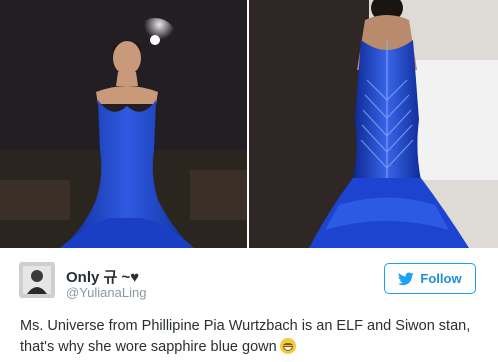 The image size is (498, 362). I want to click on avatar, so click(37, 280).